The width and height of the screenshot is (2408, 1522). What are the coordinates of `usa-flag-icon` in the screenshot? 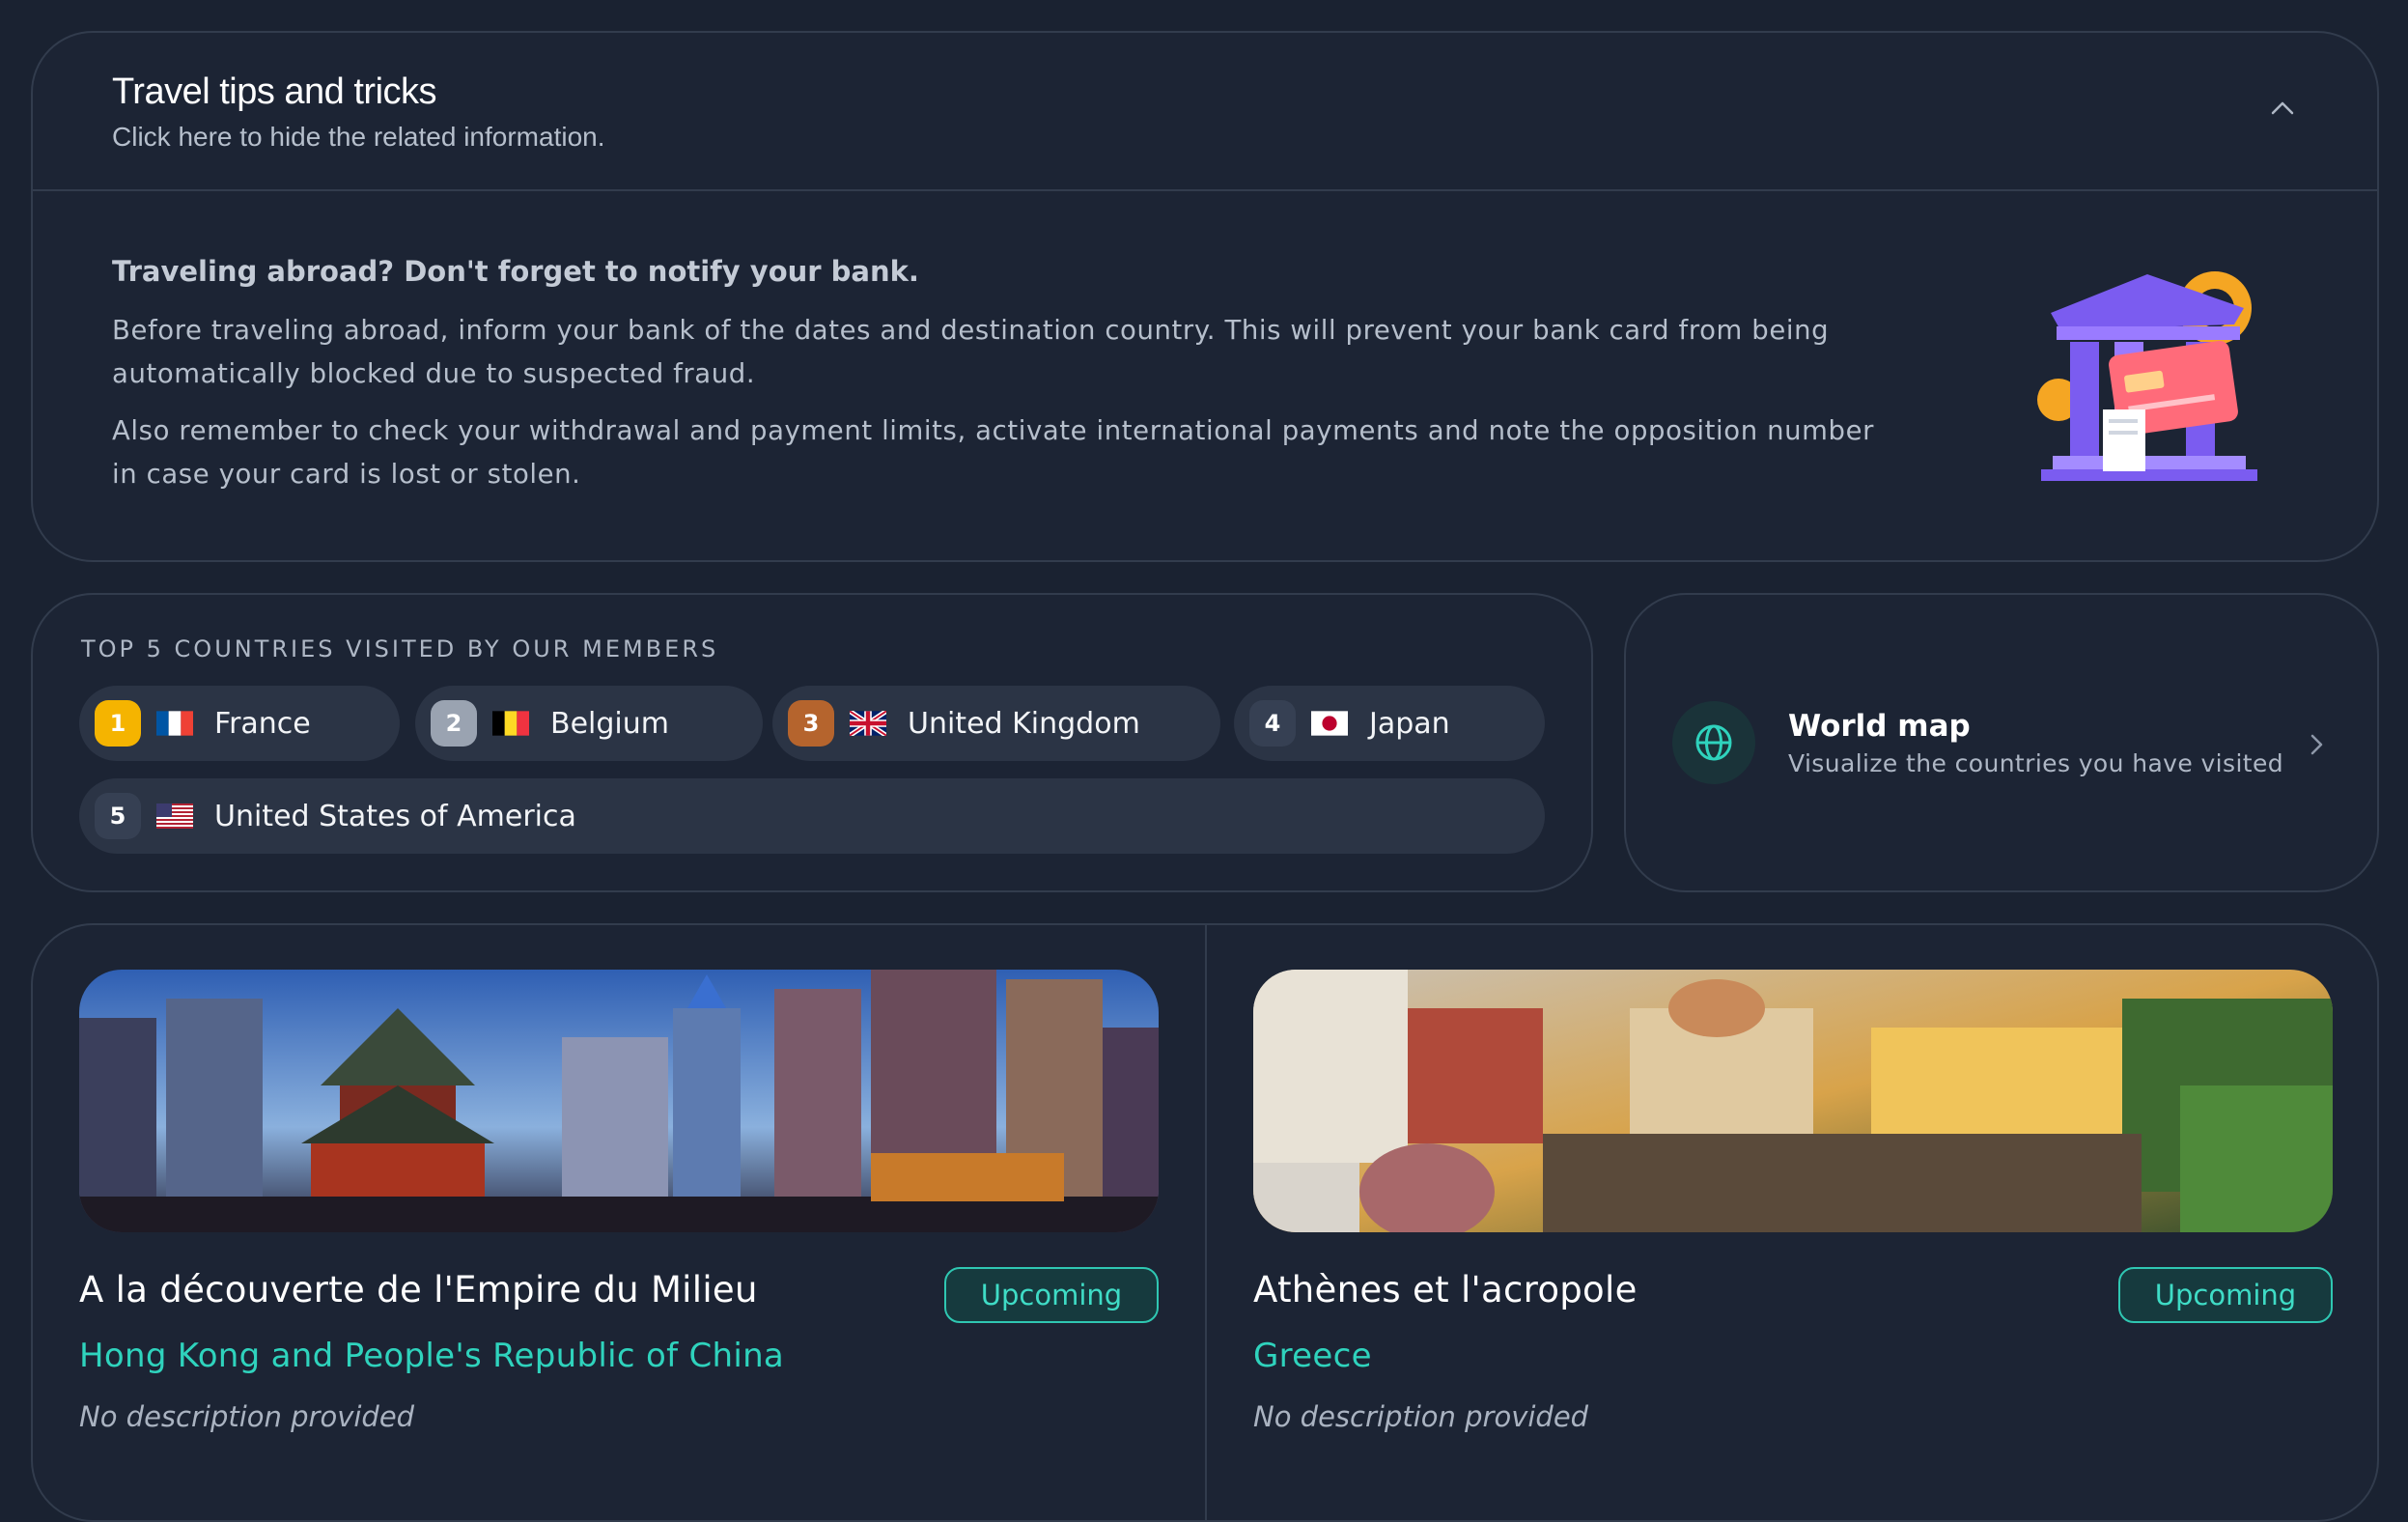 It's located at (174, 816).